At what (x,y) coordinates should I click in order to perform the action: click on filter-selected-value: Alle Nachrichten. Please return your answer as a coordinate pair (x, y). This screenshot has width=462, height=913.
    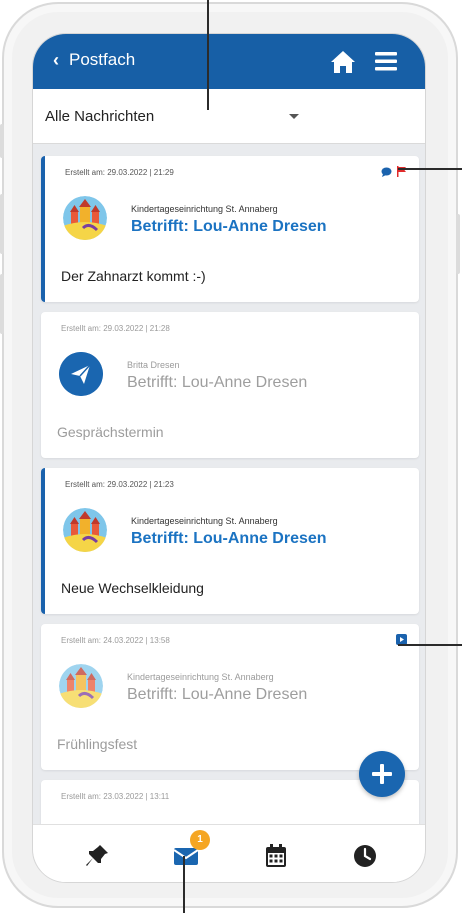
    Looking at the image, I should click on (100, 116).